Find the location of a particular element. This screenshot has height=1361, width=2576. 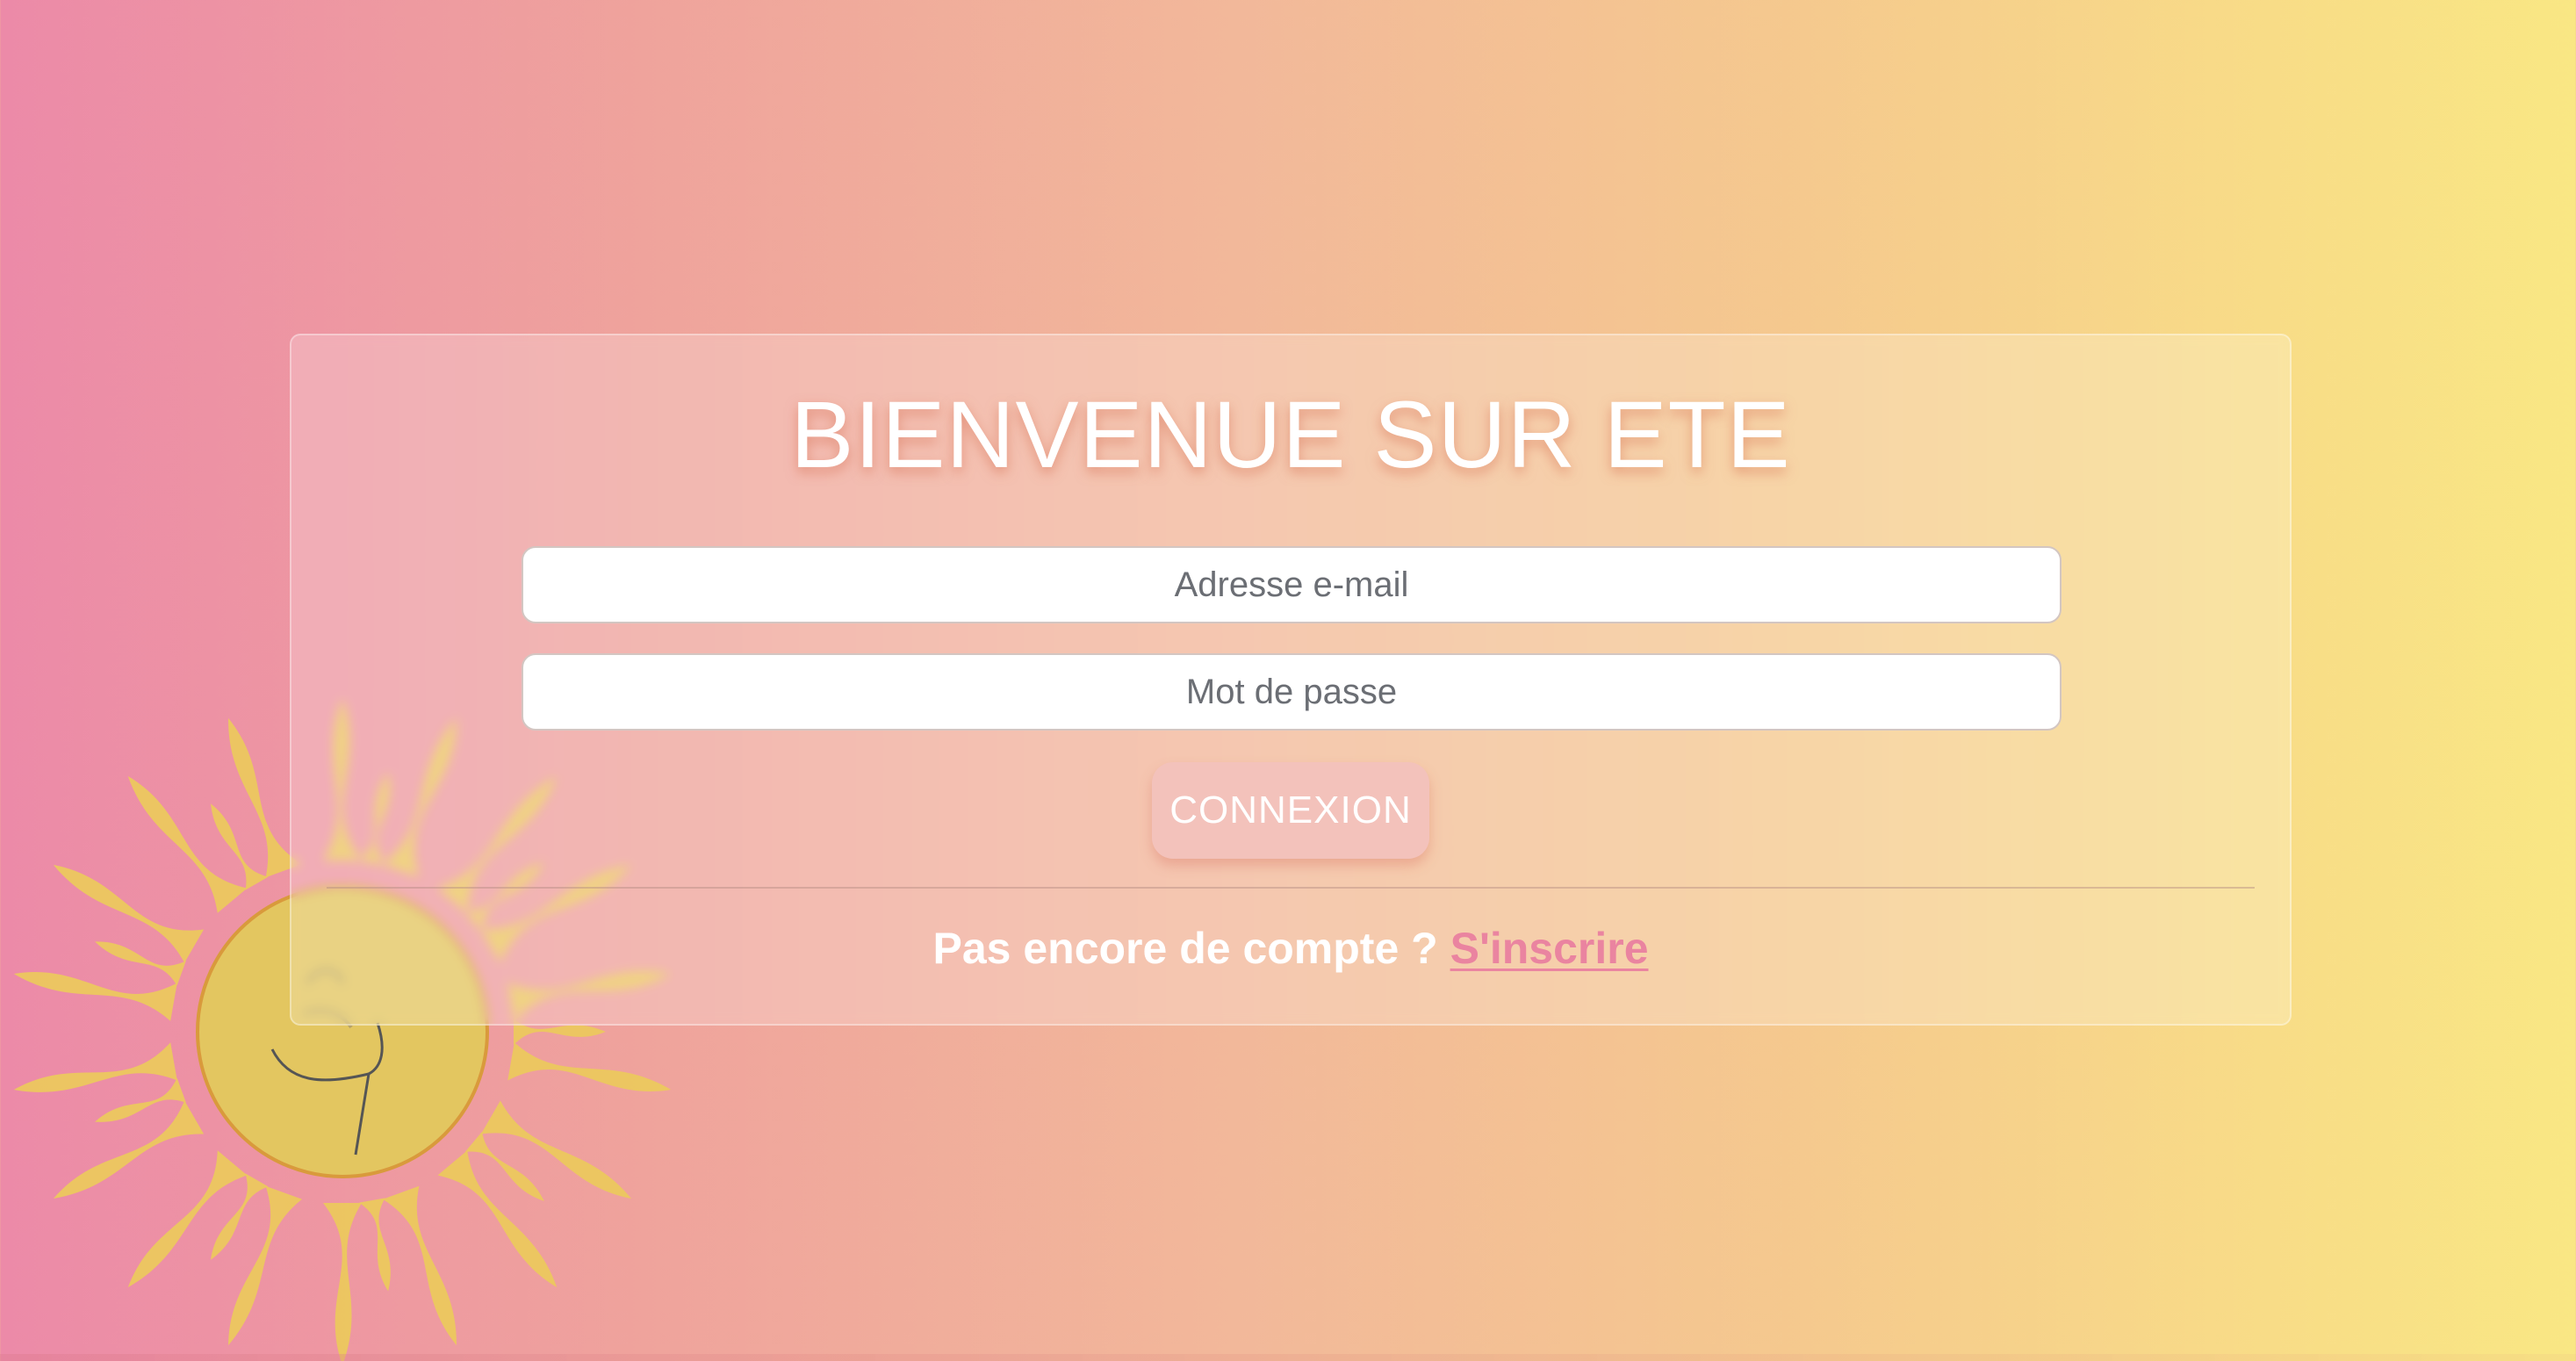

email-field is located at coordinates (1292, 585).